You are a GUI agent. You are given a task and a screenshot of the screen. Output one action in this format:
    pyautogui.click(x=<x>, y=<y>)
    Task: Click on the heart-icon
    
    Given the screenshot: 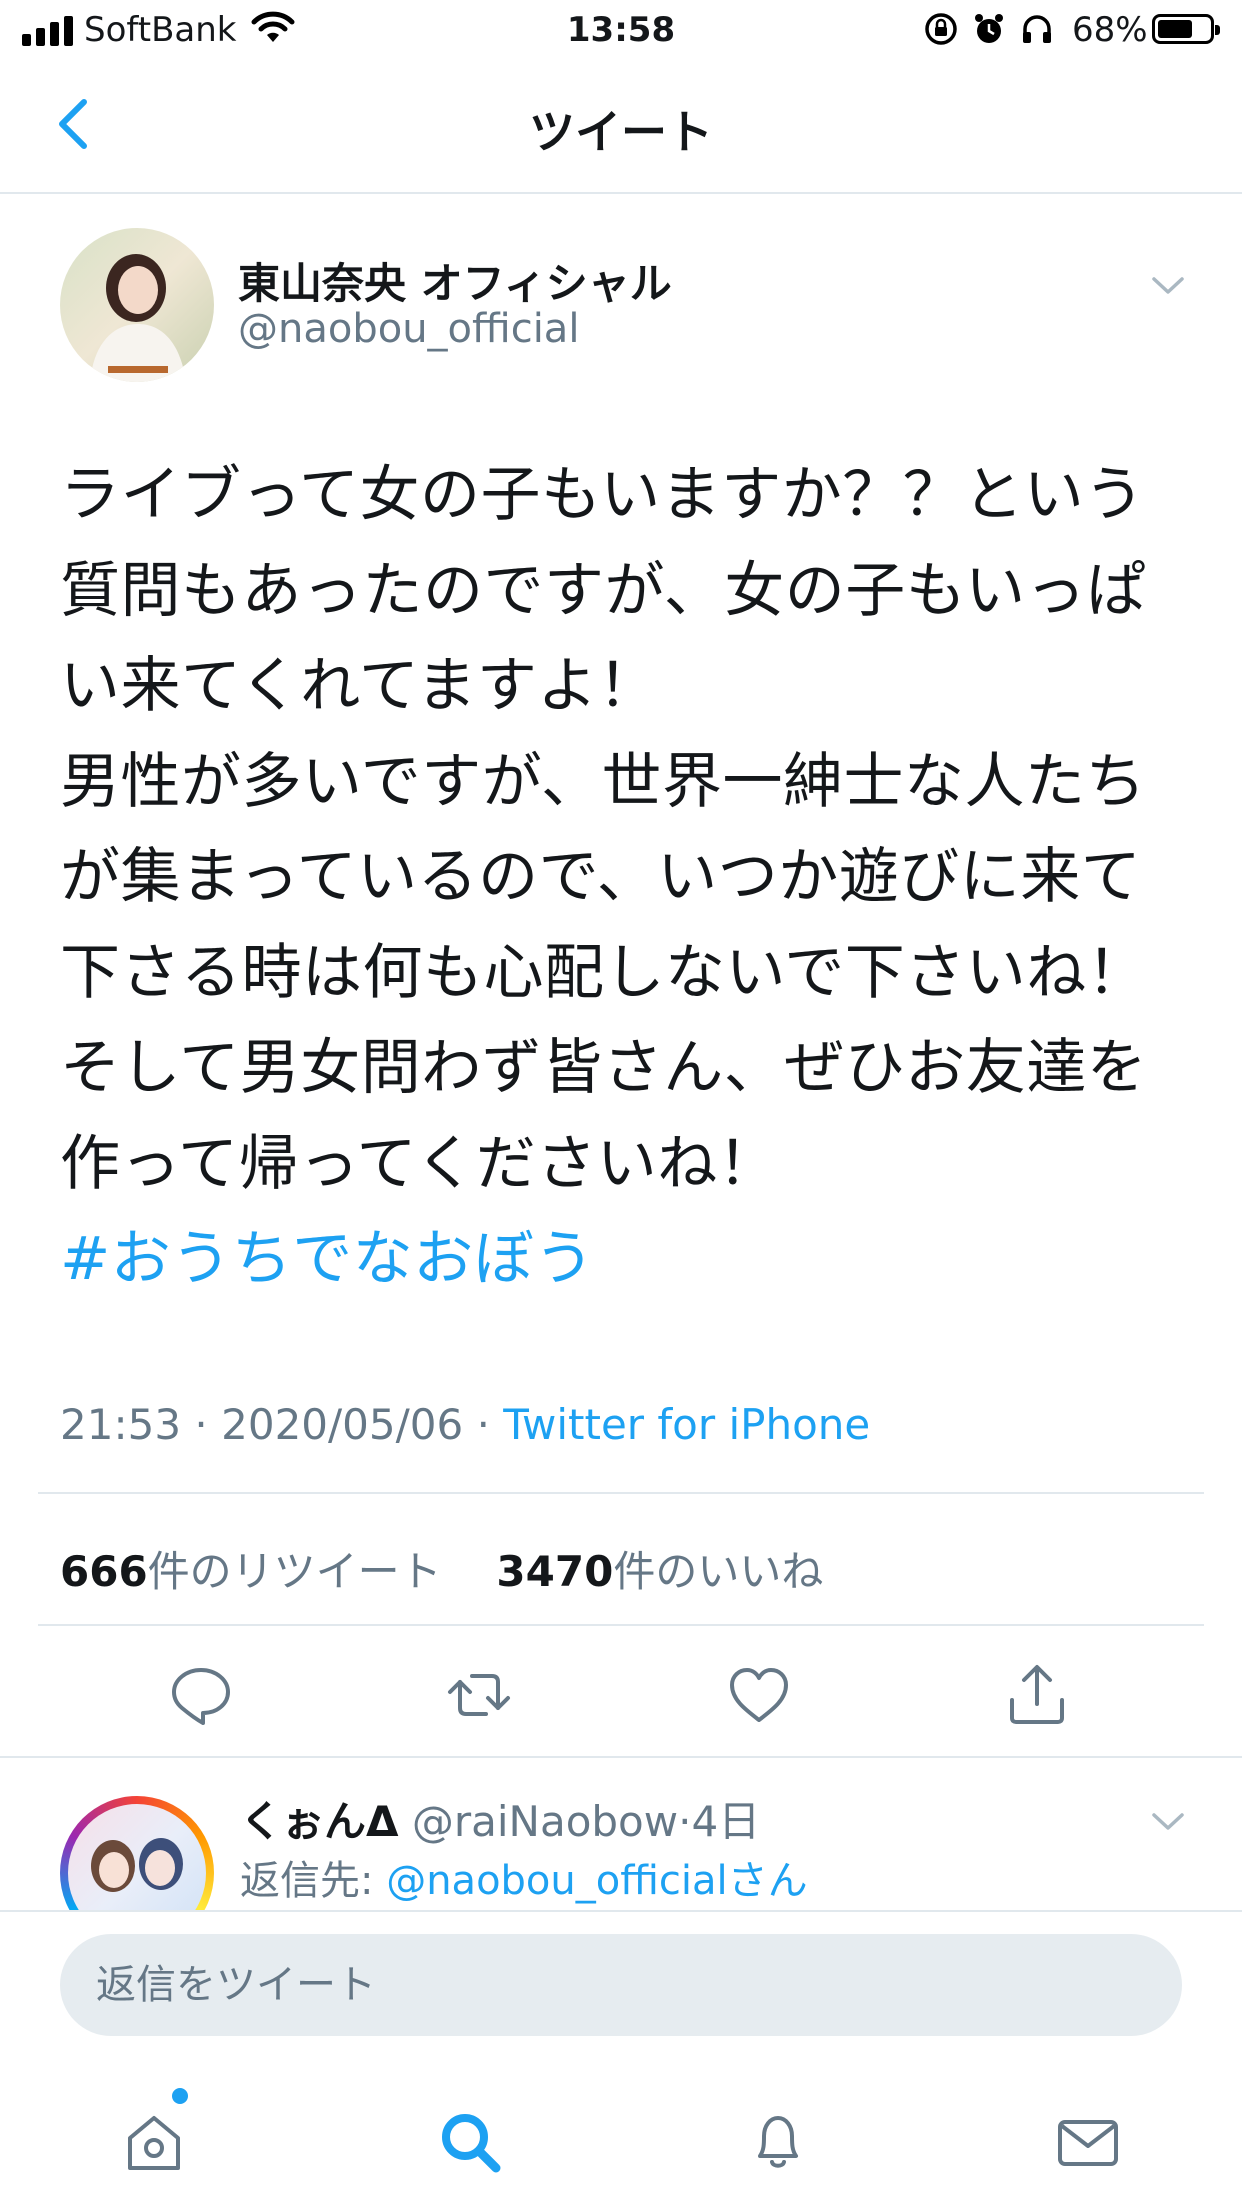 What is the action you would take?
    pyautogui.click(x=759, y=1695)
    